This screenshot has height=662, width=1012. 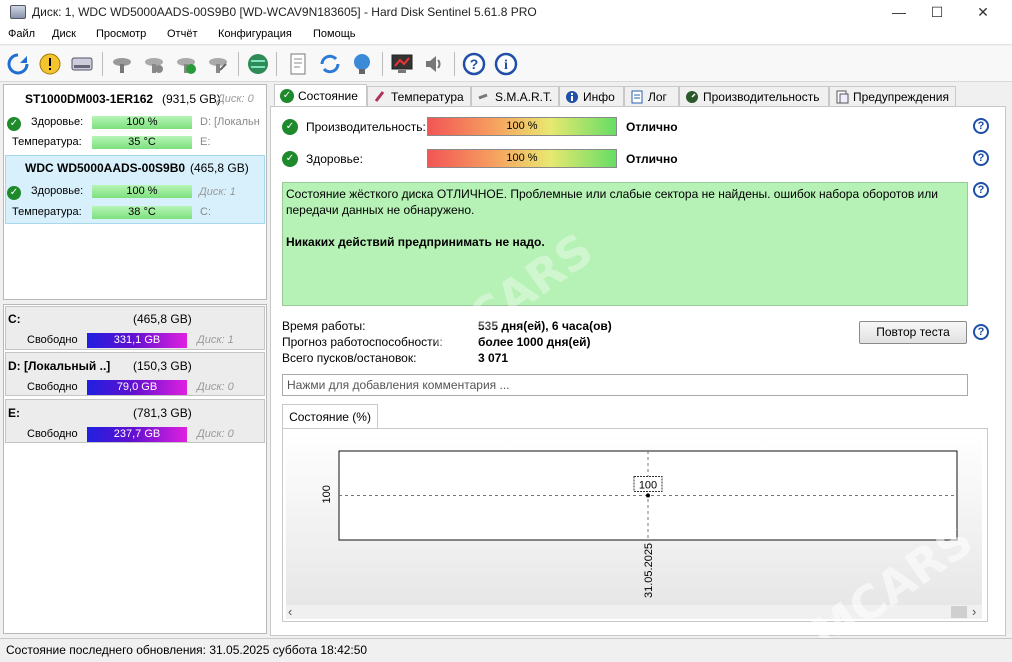 I want to click on maximize-button: ☐, so click(x=937, y=12).